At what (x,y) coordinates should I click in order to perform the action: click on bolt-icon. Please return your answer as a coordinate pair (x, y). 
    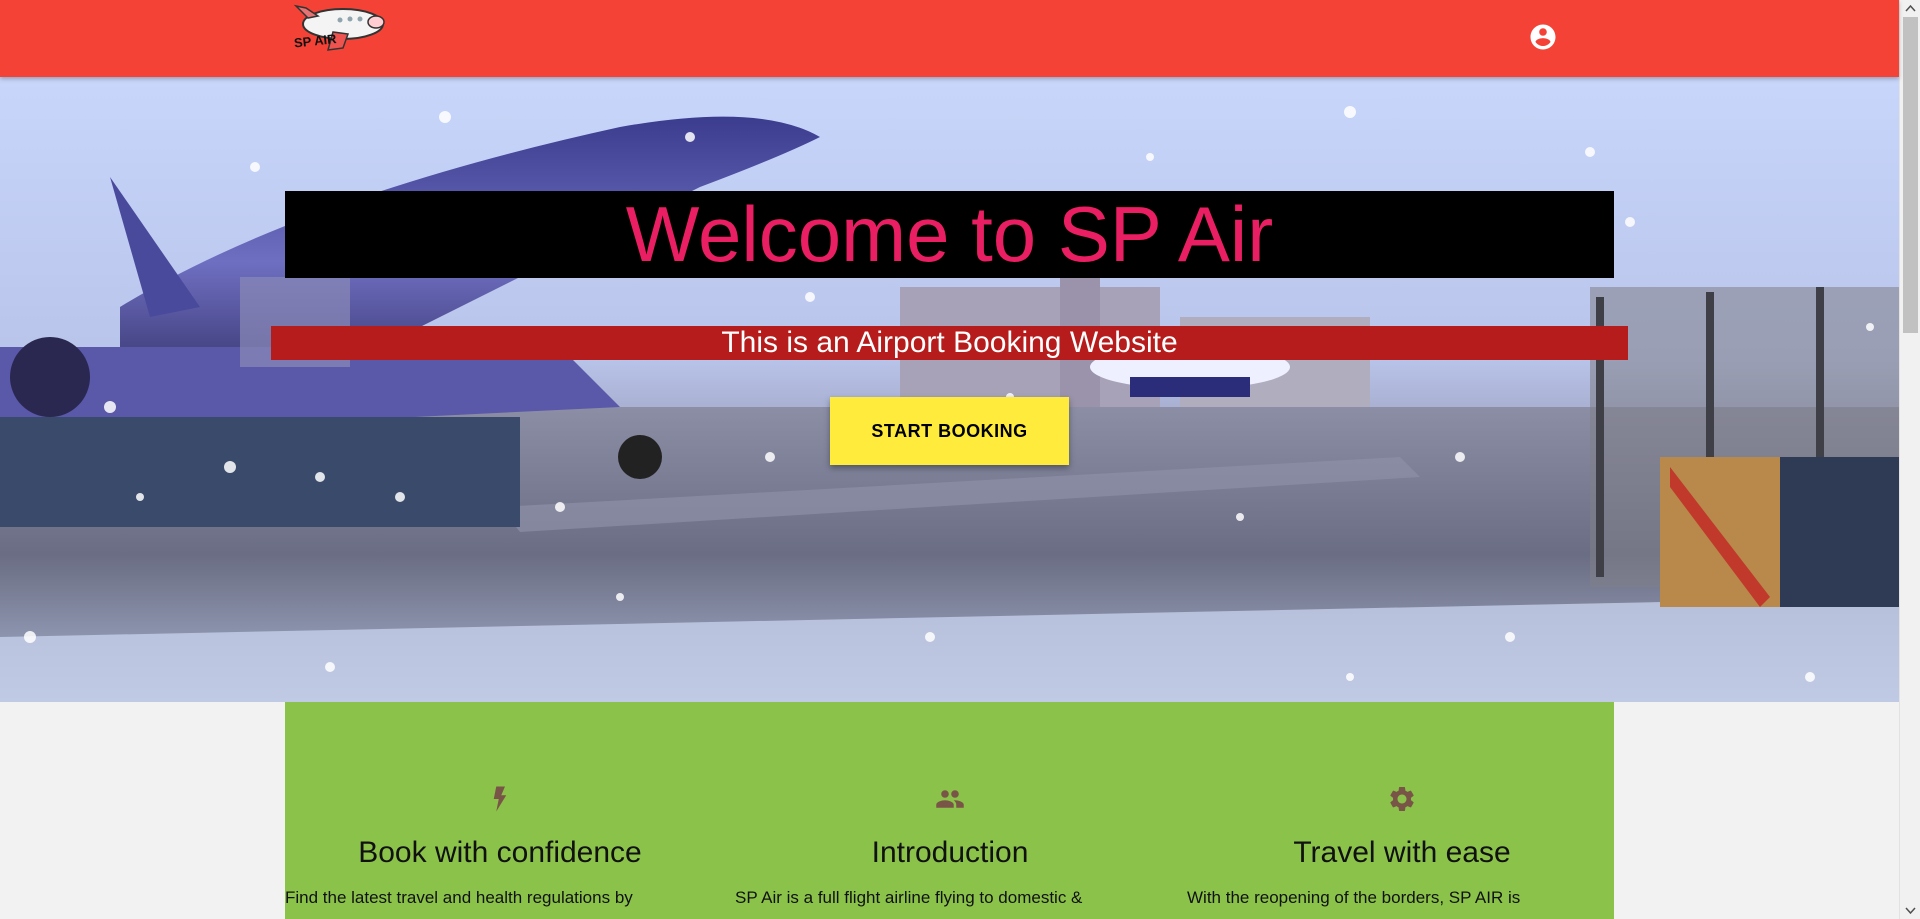
    Looking at the image, I should click on (500, 799).